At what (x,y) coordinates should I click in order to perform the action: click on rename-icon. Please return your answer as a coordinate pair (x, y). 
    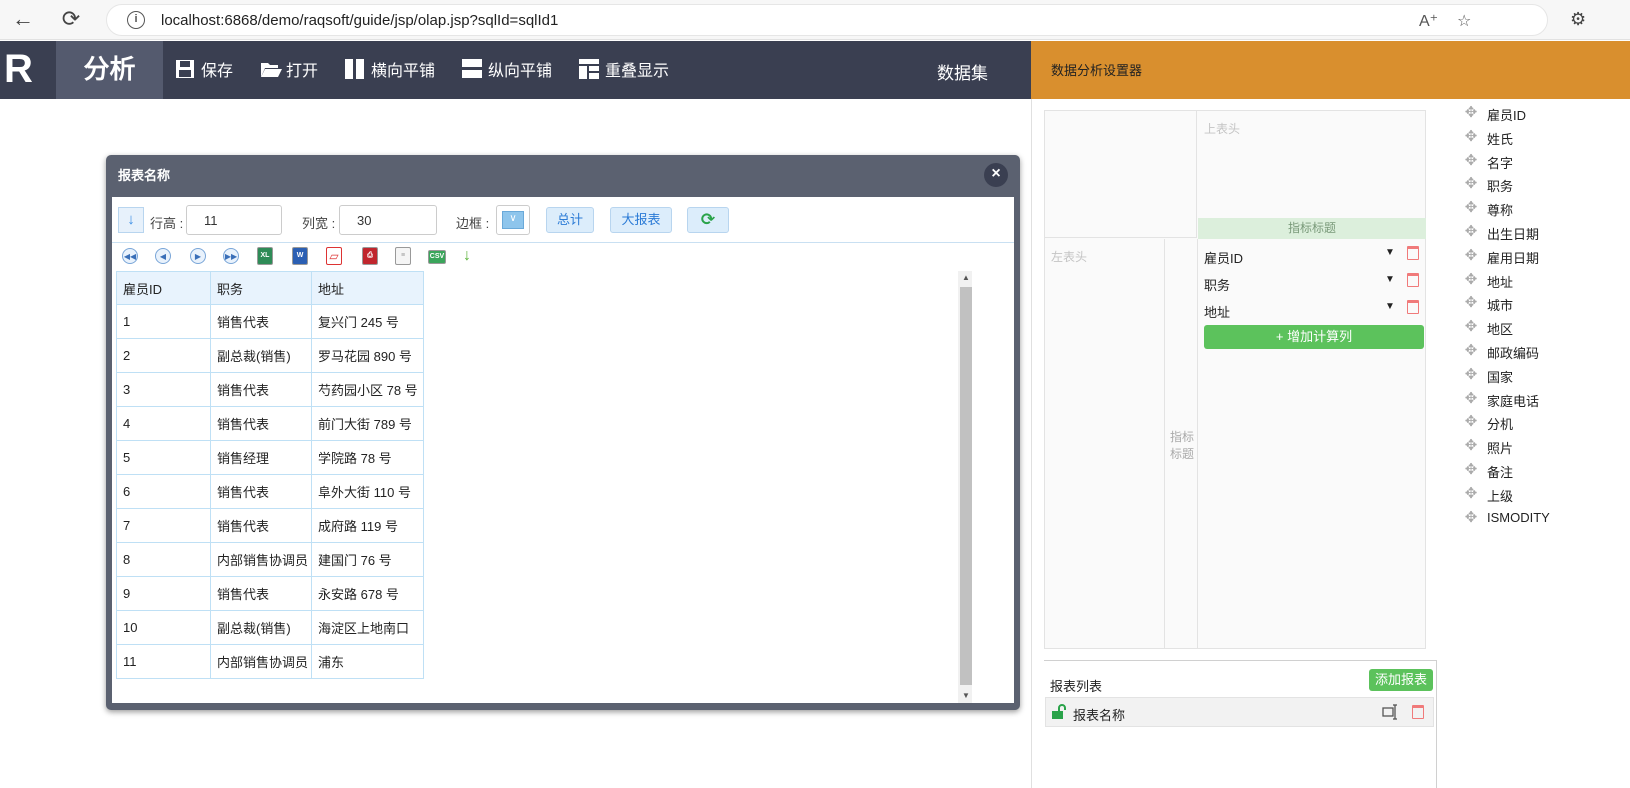
    Looking at the image, I should click on (1390, 712).